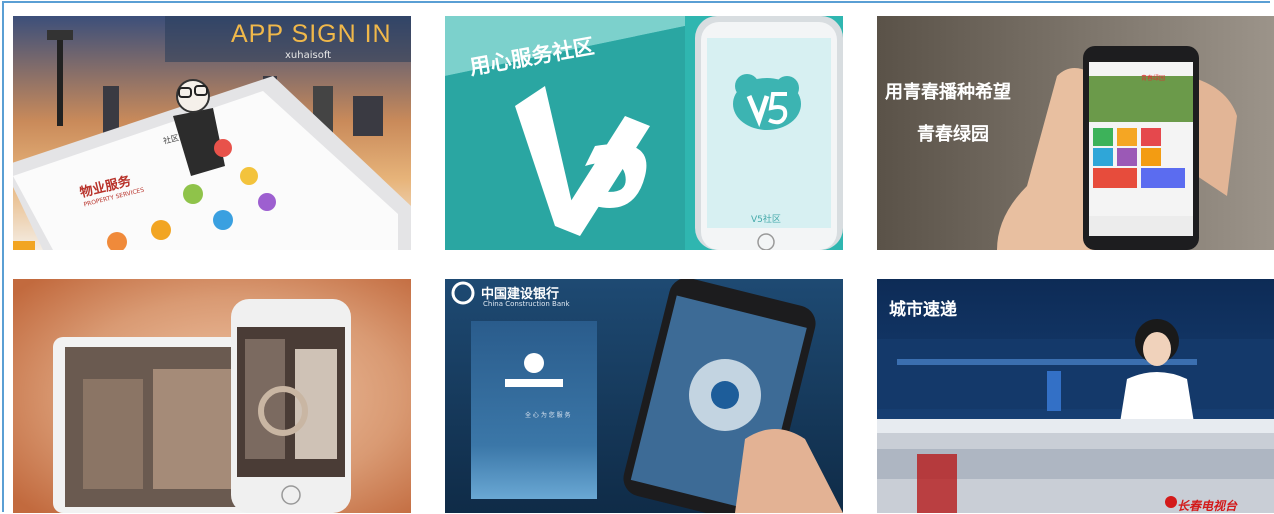 This screenshot has height=514, width=1274. I want to click on gallery-item-tablet-phone, so click(212, 396).